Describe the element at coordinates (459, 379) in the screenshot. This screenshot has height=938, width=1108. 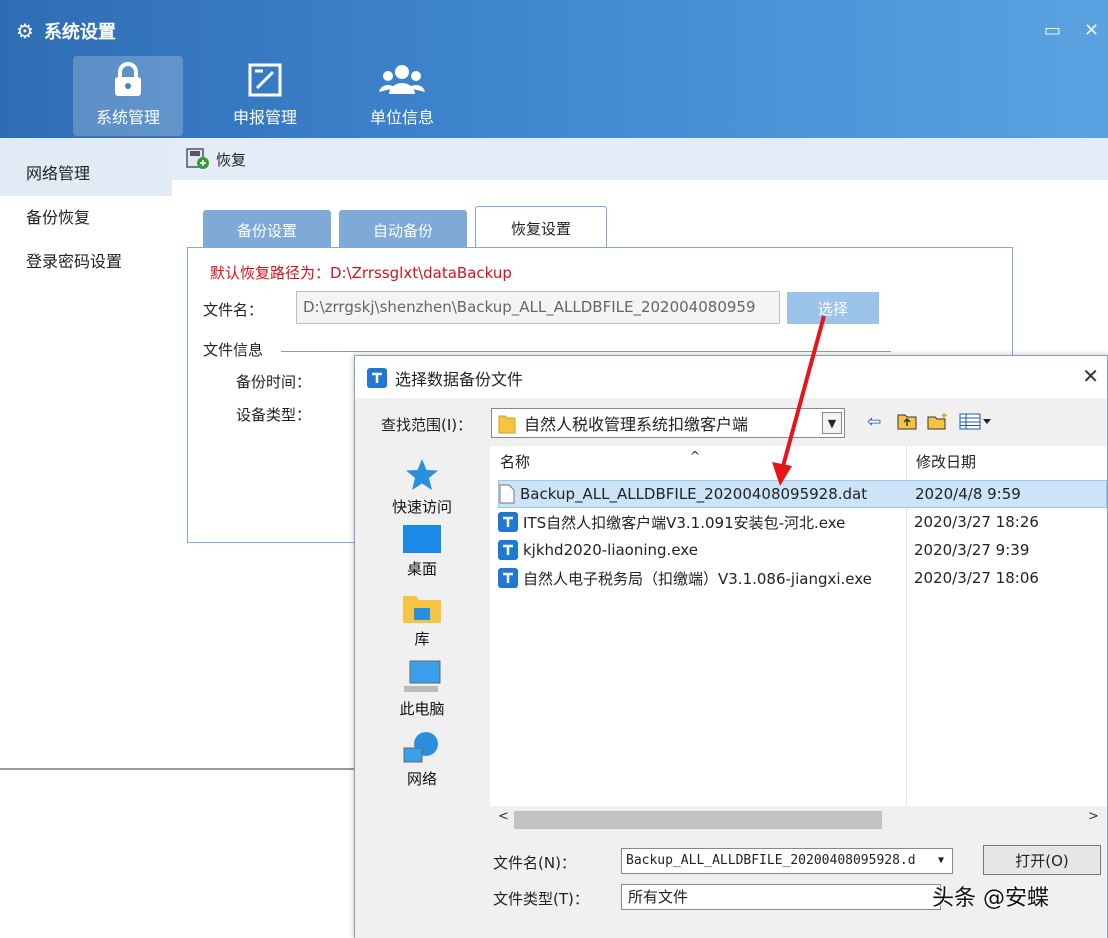
I see `dialog-title-text: 选择数据备份文件` at that location.